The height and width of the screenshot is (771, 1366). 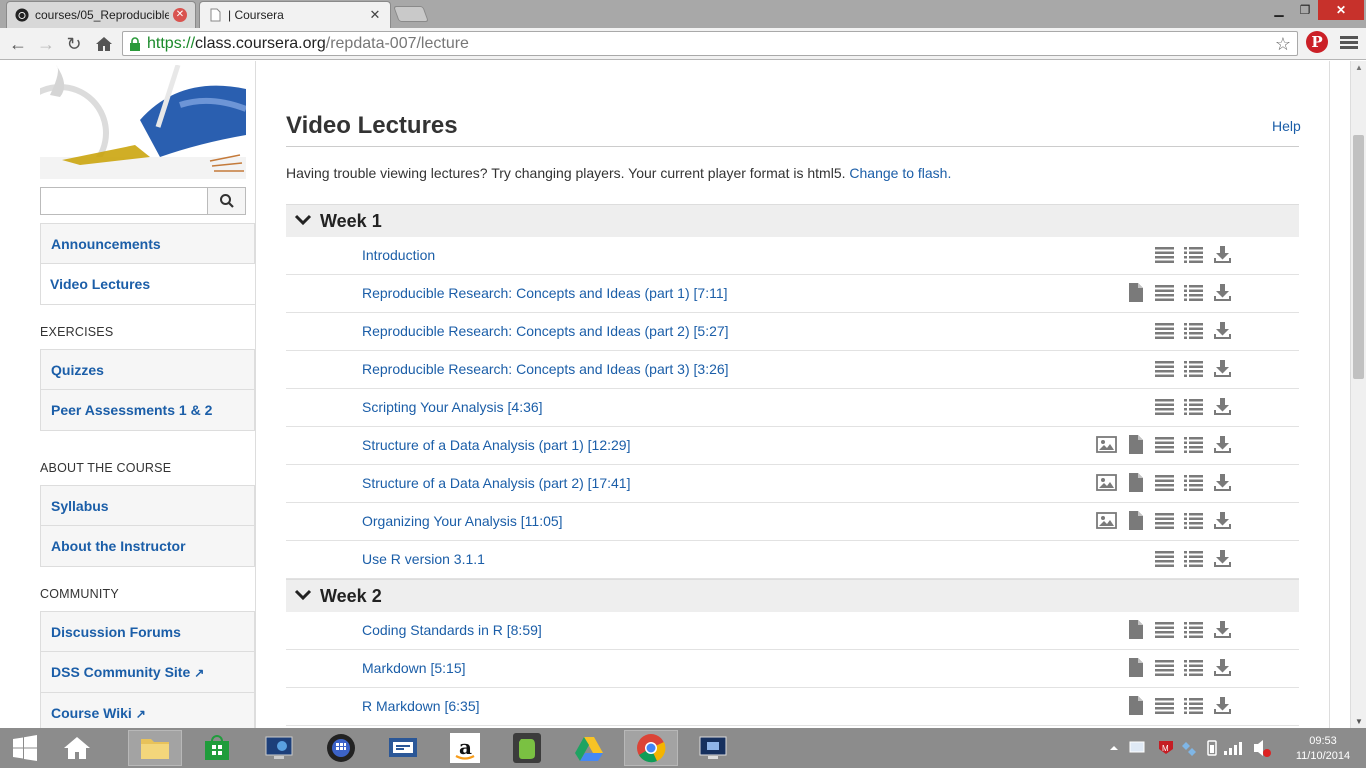 I want to click on menu-icon, so click(x=1349, y=43).